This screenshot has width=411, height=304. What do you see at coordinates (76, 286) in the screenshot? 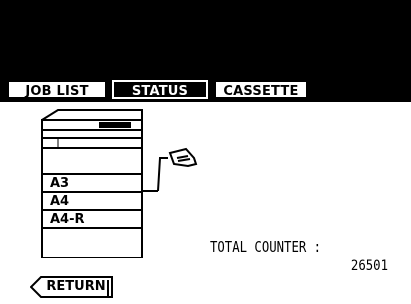
I see `return-button-label: RETURN` at bounding box center [76, 286].